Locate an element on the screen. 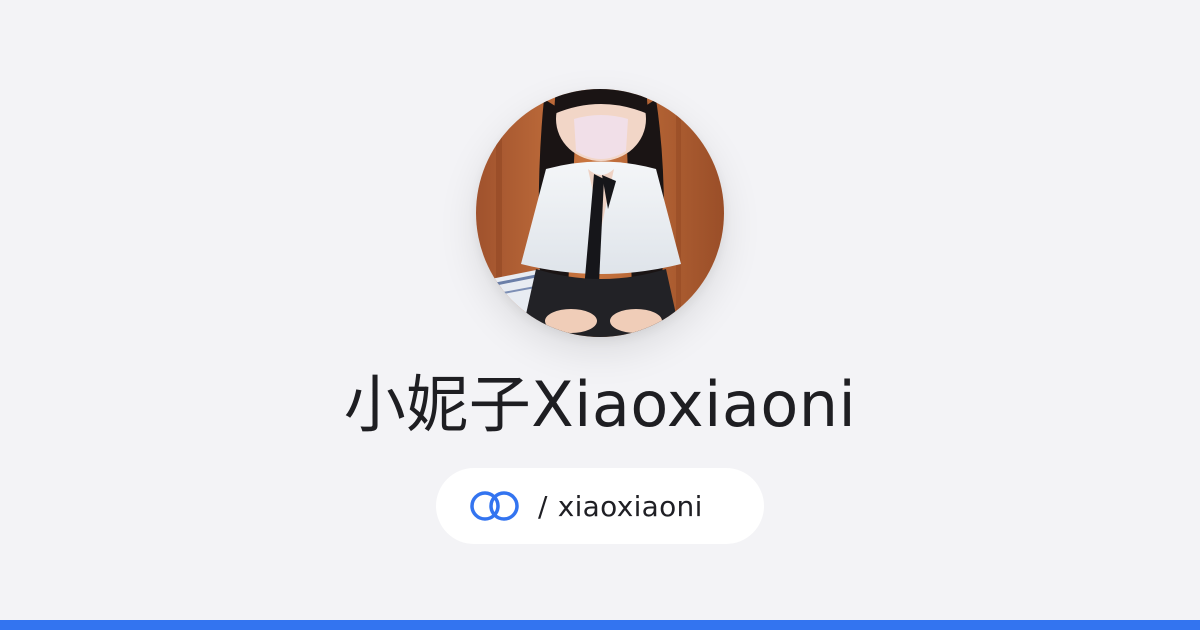 The image size is (1200, 630). handle-text: / xiaoxiaoni is located at coordinates (620, 506).